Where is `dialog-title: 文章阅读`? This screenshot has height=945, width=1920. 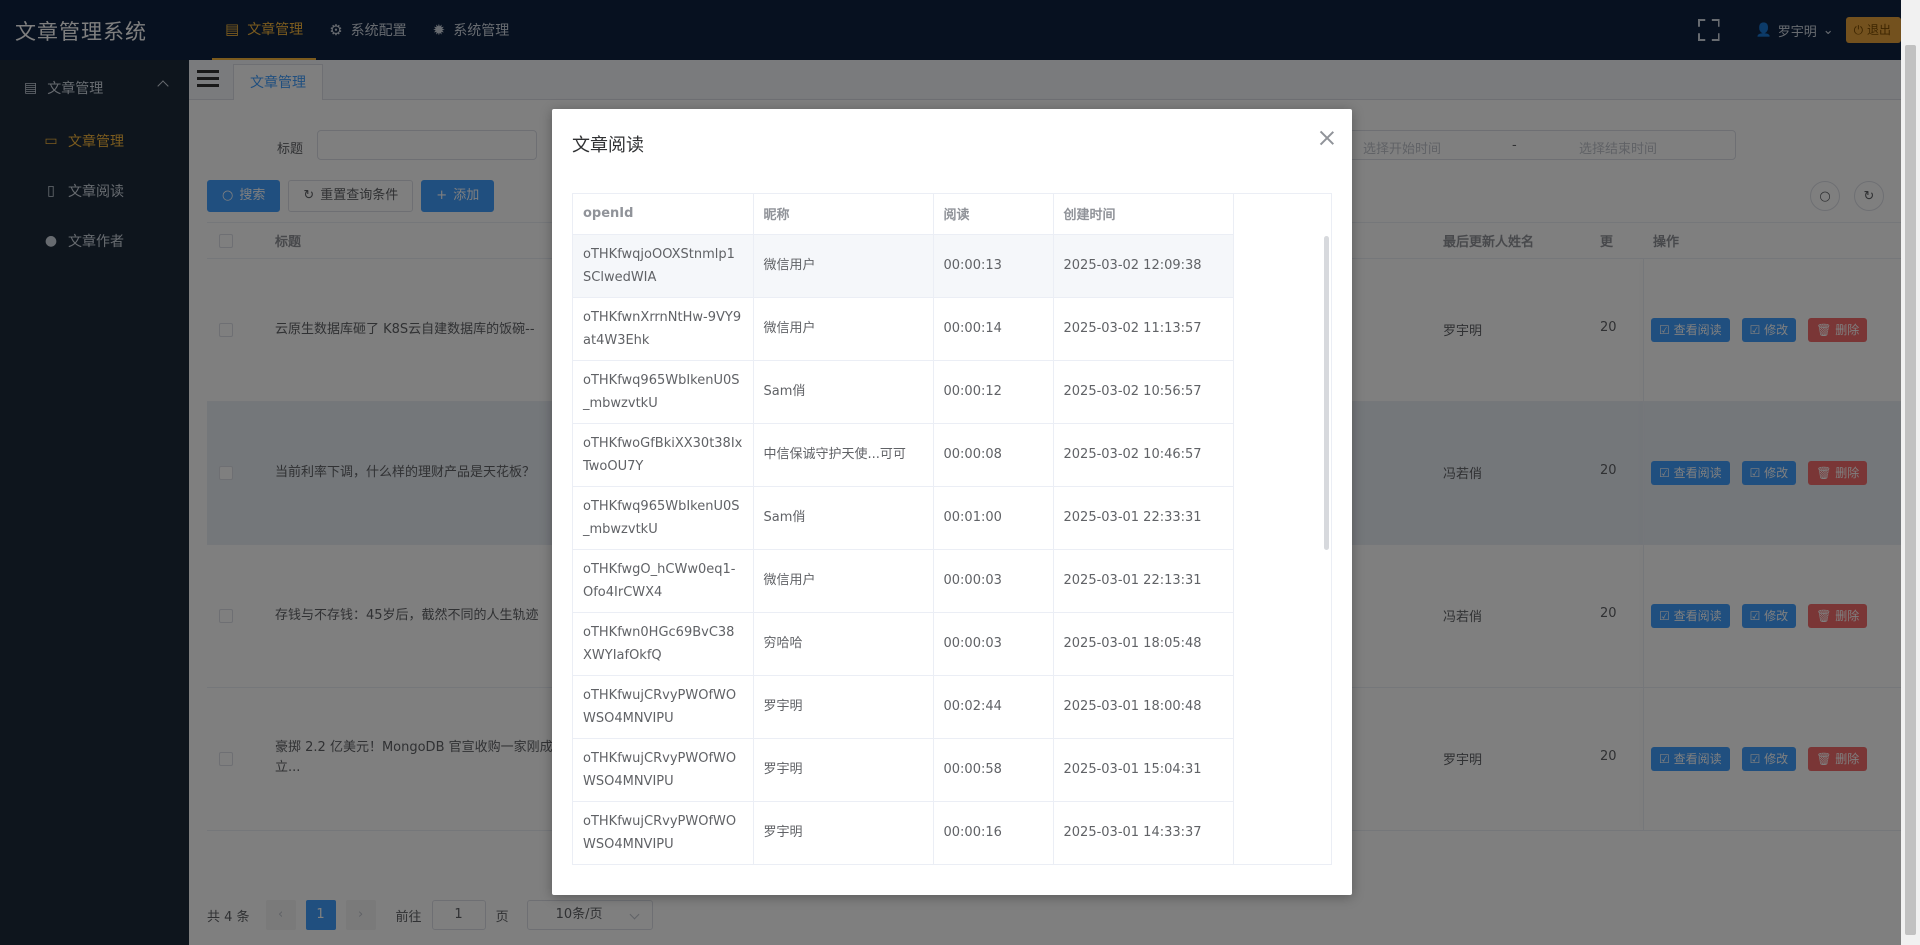 dialog-title: 文章阅读 is located at coordinates (608, 145).